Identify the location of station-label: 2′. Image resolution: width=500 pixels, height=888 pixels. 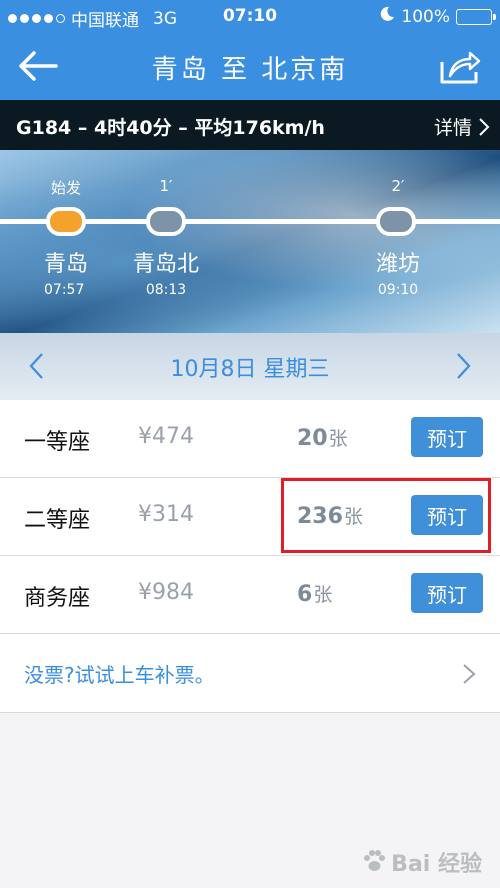
(398, 186).